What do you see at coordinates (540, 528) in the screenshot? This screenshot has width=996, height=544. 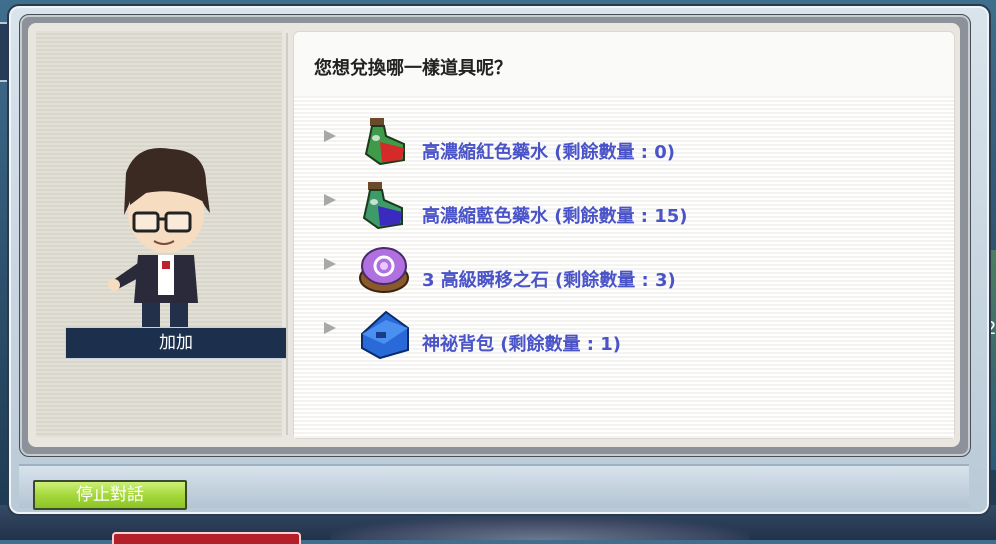 I see `background-rock` at bounding box center [540, 528].